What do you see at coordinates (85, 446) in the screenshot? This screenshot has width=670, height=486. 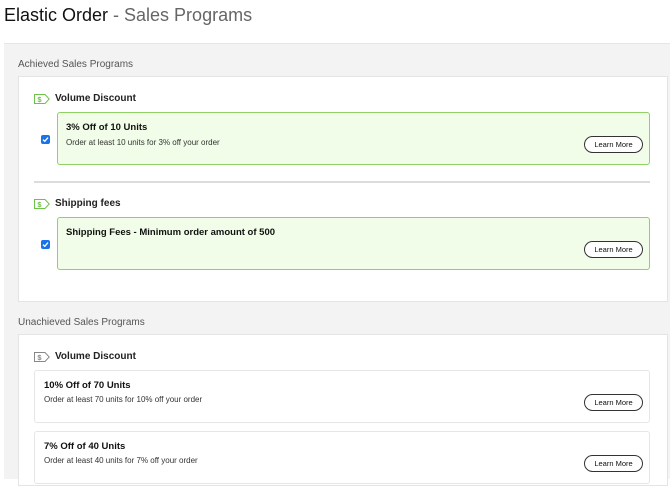 I see `program-title: 7% Off of 40 Units` at bounding box center [85, 446].